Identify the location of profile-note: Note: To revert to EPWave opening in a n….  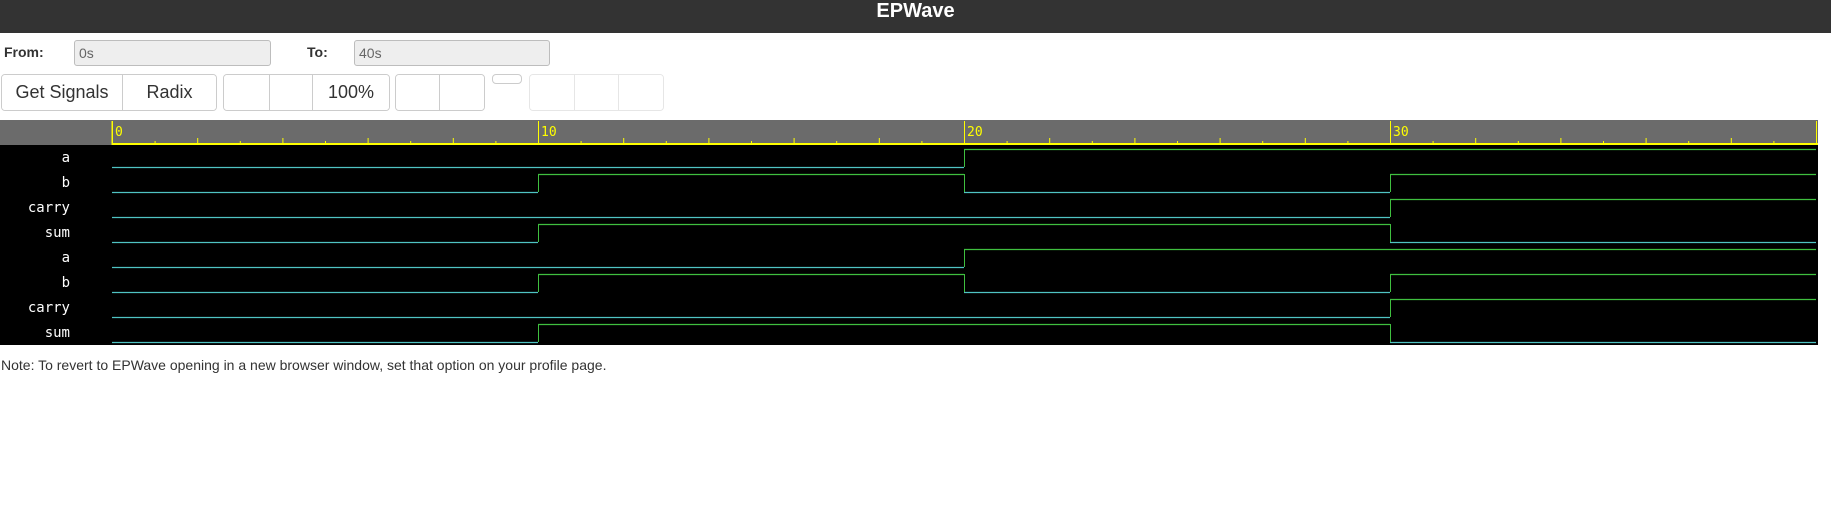
(304, 365).